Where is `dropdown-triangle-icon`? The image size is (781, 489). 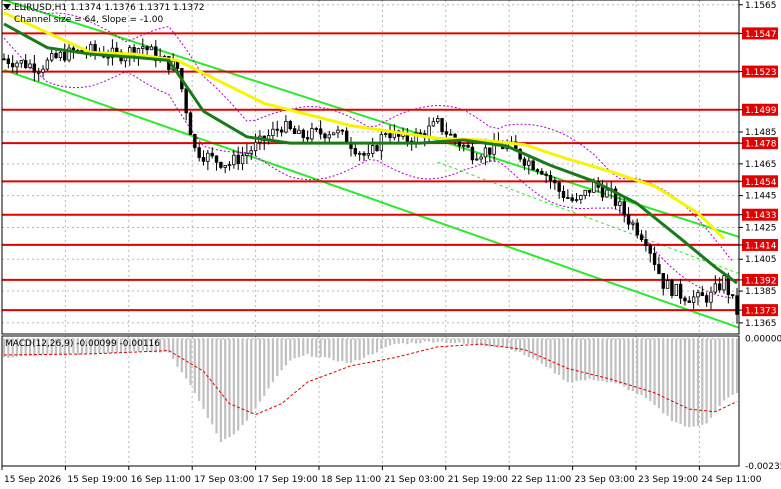 dropdown-triangle-icon is located at coordinates (7, 7).